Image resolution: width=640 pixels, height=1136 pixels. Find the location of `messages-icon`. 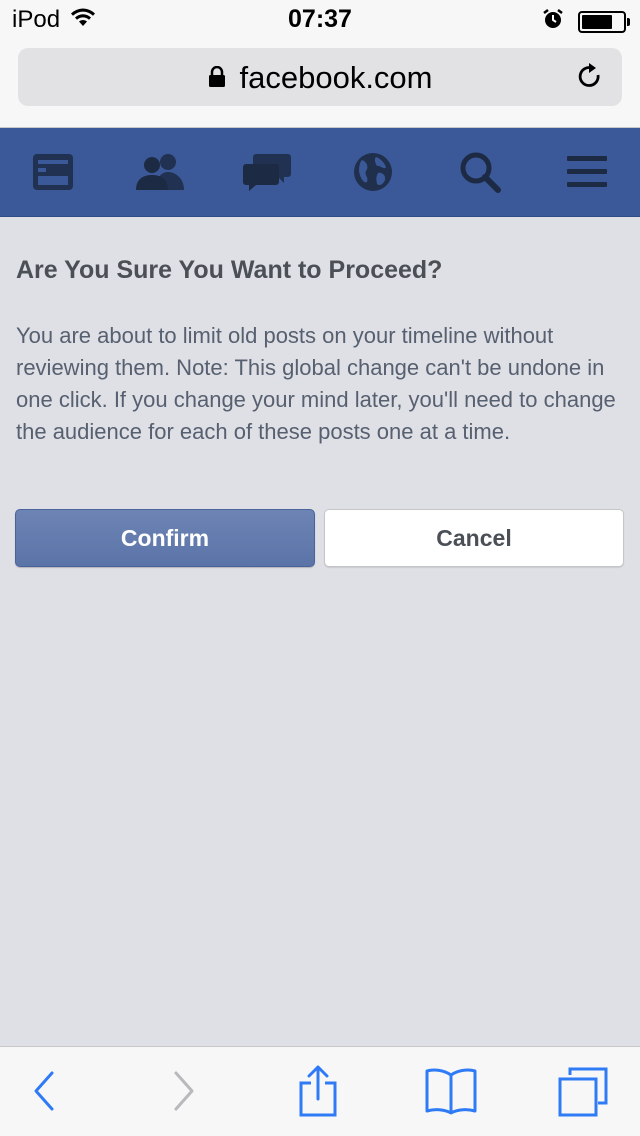

messages-icon is located at coordinates (267, 172).